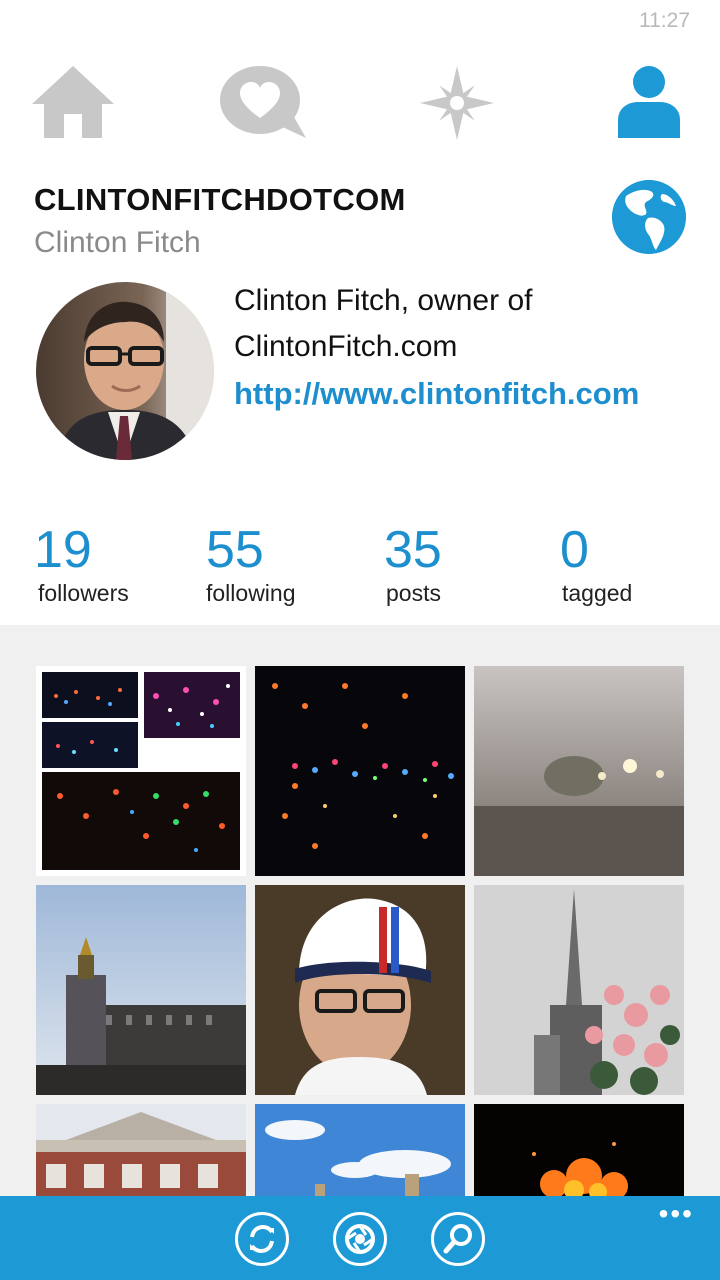  I want to click on tagged-label: tagged, so click(597, 593).